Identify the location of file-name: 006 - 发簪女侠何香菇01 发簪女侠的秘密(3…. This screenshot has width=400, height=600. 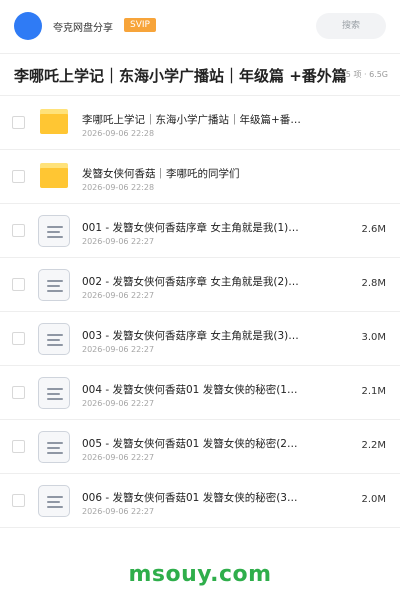
(190, 498).